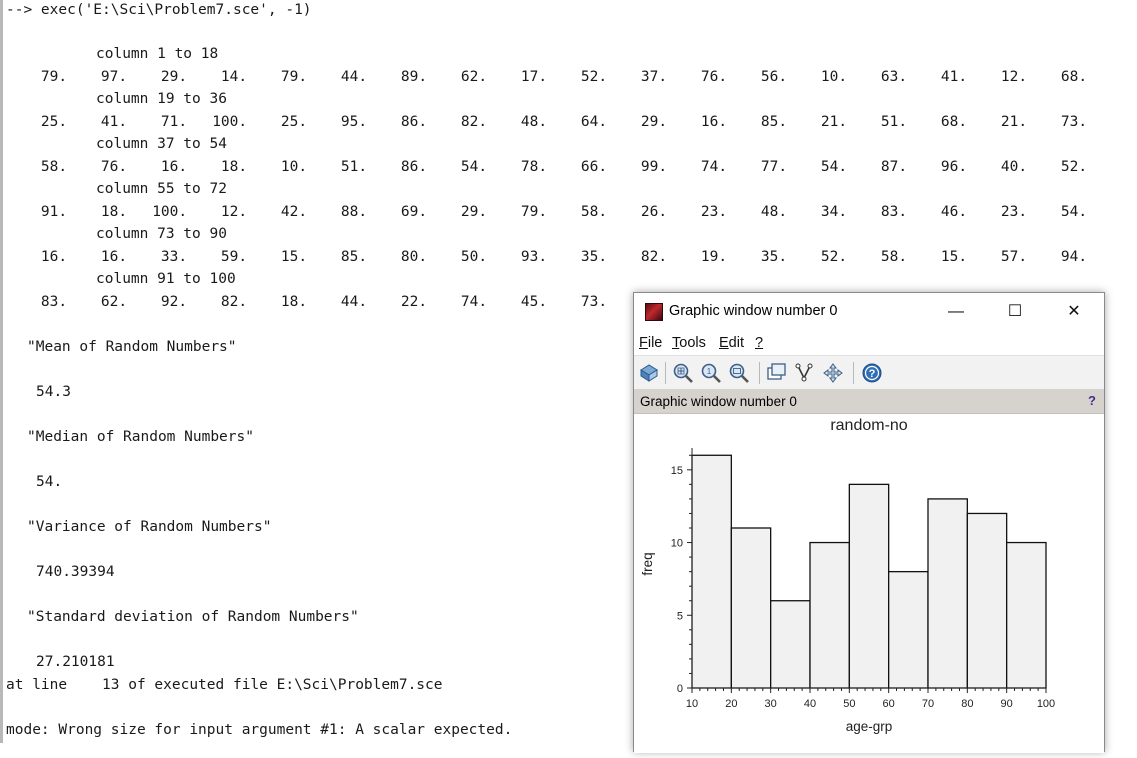  I want to click on matrix-value: 95., so click(354, 122).